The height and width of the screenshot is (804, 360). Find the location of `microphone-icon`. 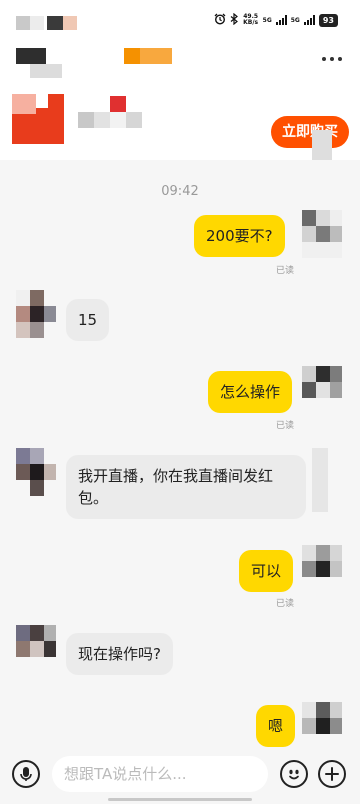

microphone-icon is located at coordinates (26, 774).